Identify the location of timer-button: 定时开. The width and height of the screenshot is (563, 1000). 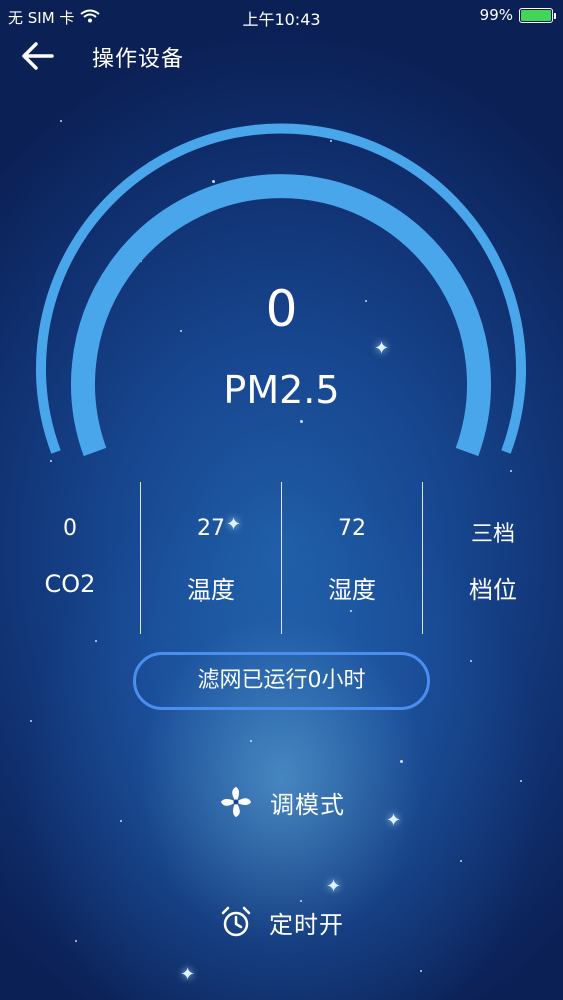
(281, 922).